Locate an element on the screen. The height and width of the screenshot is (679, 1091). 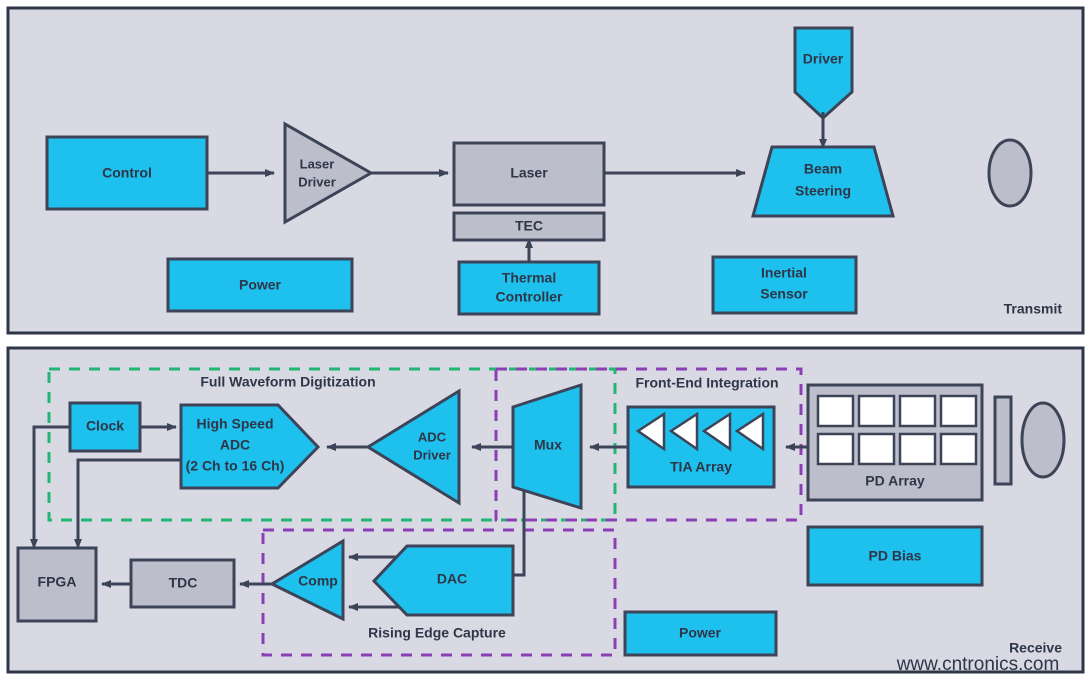
block-transmit-power: Power is located at coordinates (260, 285).